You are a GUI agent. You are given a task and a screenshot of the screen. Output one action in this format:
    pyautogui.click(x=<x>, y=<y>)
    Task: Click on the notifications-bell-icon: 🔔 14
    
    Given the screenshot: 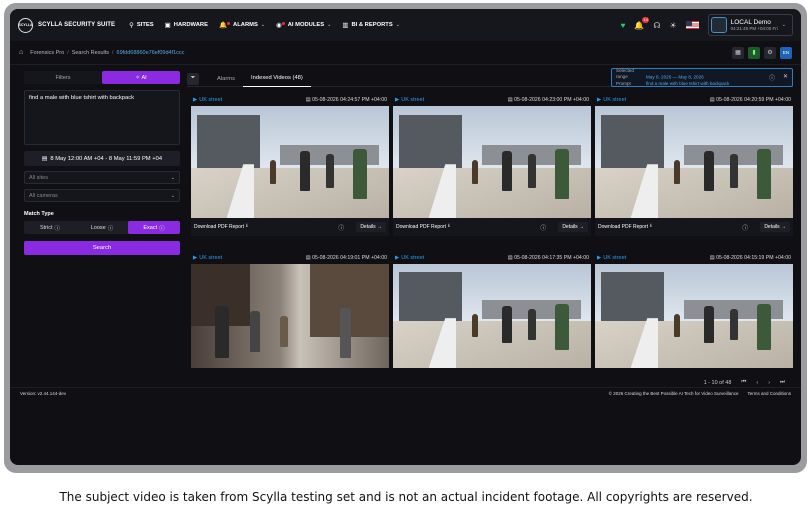 What is the action you would take?
    pyautogui.click(x=642, y=23)
    